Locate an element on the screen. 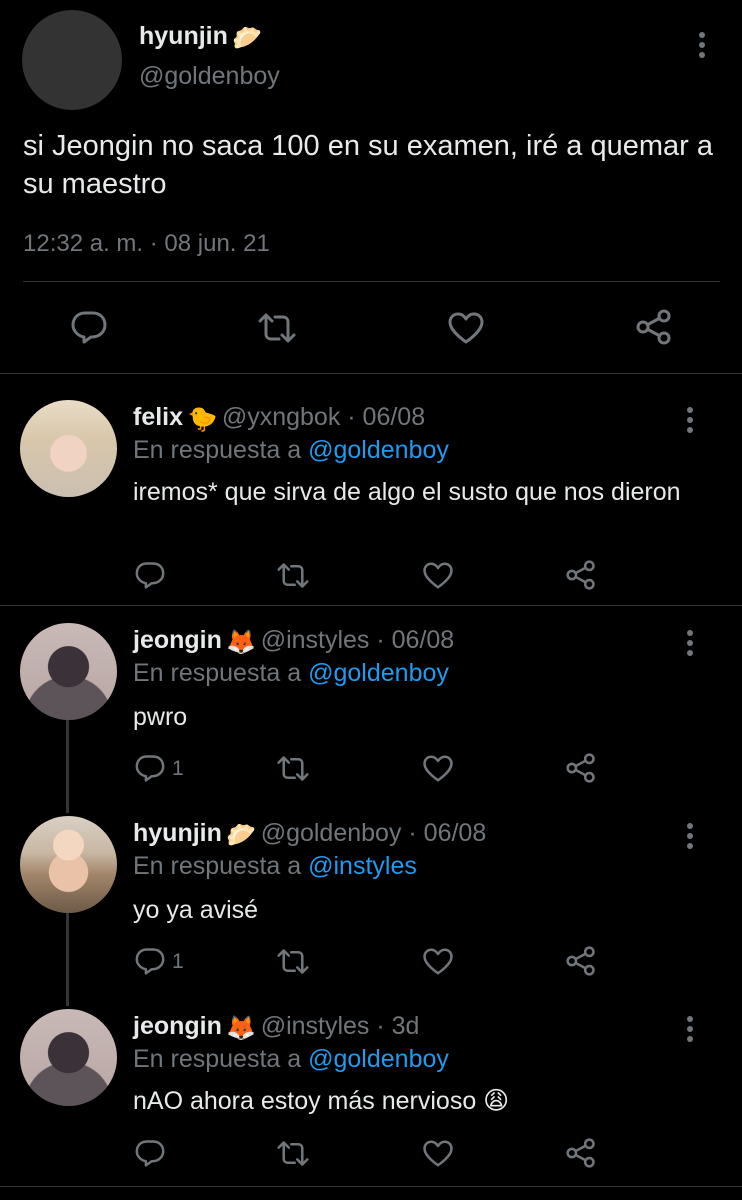 This screenshot has width=742, height=1200. reply-header: hyunjin 🥟 @goldenboy · 06/08 is located at coordinates (309, 834).